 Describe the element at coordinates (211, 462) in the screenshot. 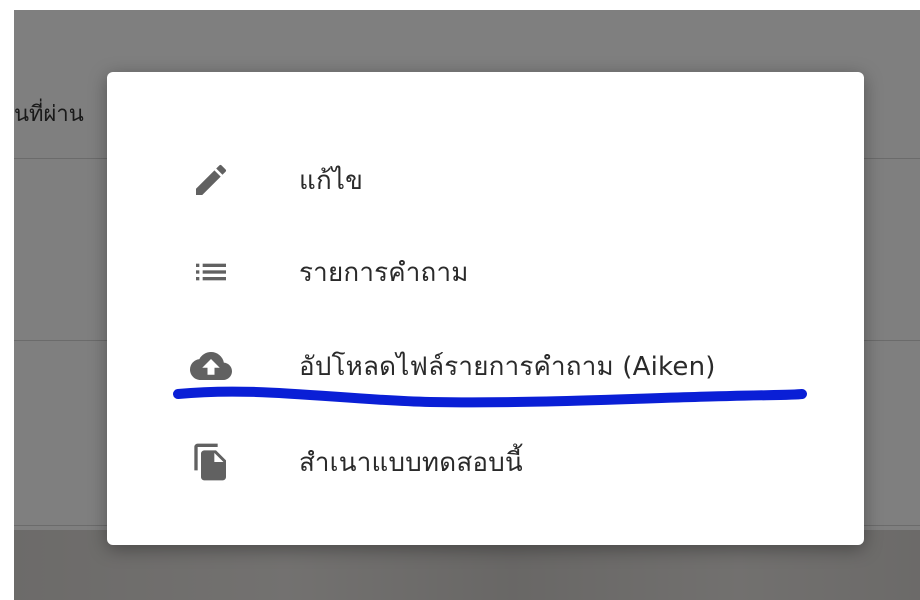

I see `copy-icon` at that location.